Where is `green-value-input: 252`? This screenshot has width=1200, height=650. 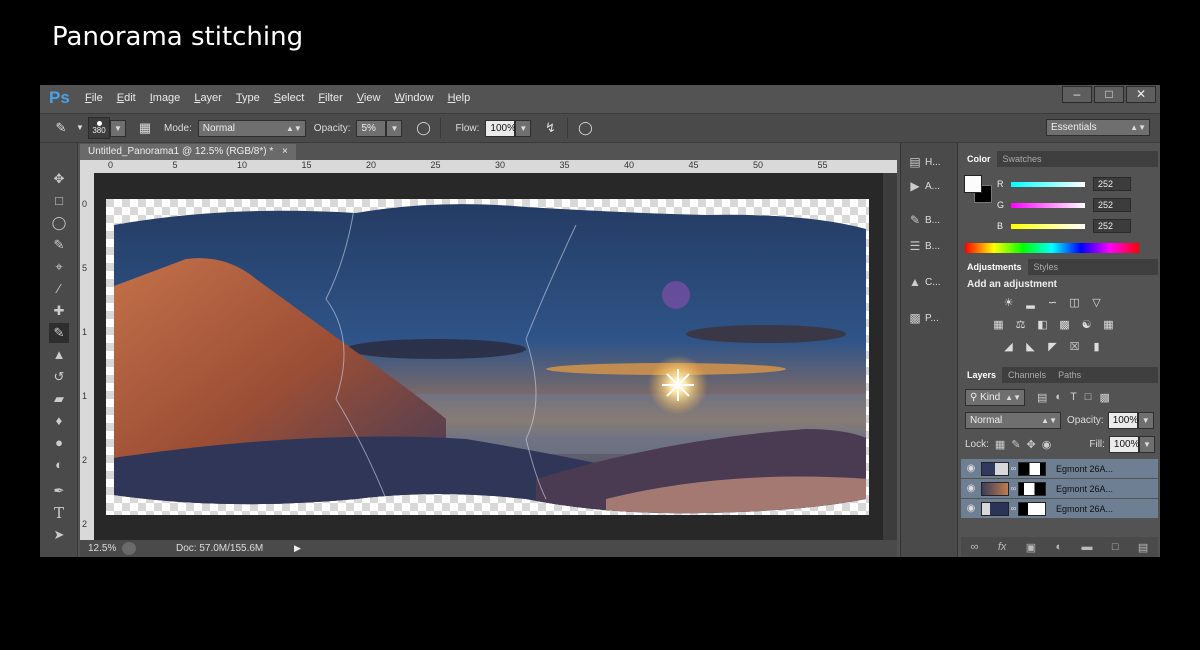
green-value-input: 252 is located at coordinates (1112, 205).